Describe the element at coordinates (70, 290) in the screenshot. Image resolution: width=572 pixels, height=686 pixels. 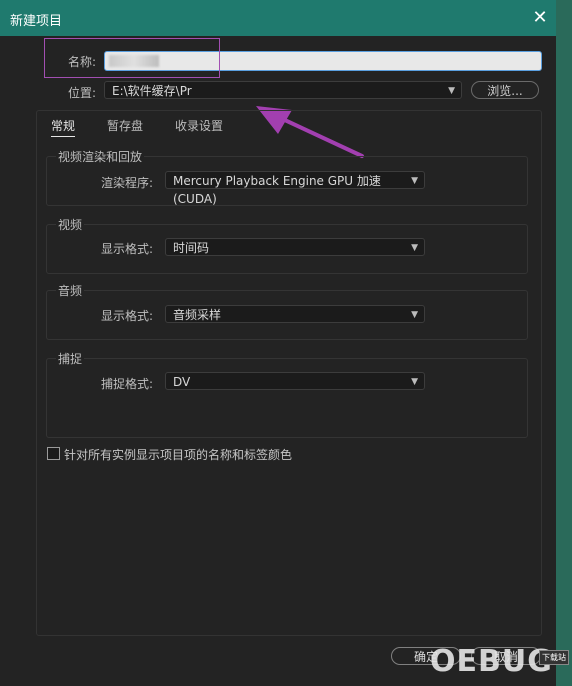
I see `group-title-audio: 音频` at that location.